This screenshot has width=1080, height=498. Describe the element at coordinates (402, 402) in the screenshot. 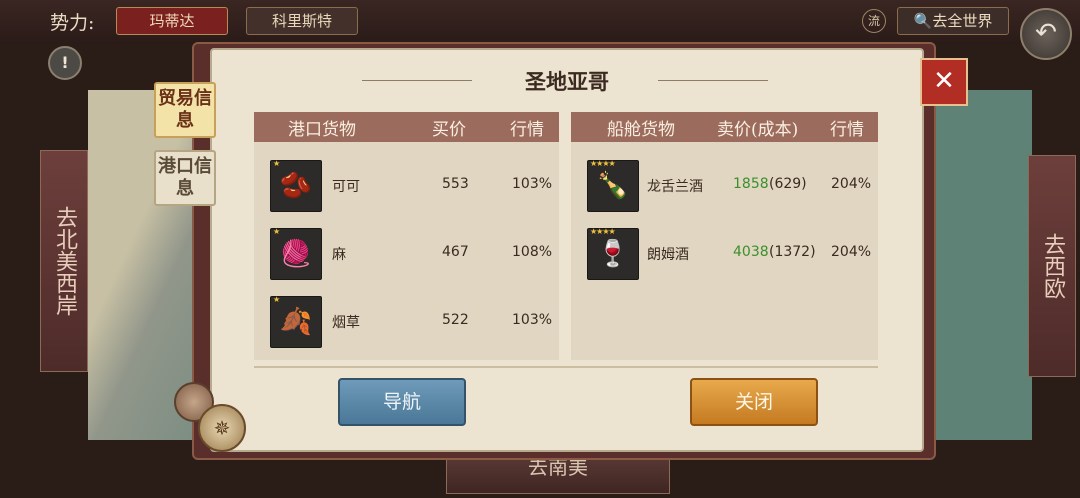

I see `navigate-button: 导航` at that location.